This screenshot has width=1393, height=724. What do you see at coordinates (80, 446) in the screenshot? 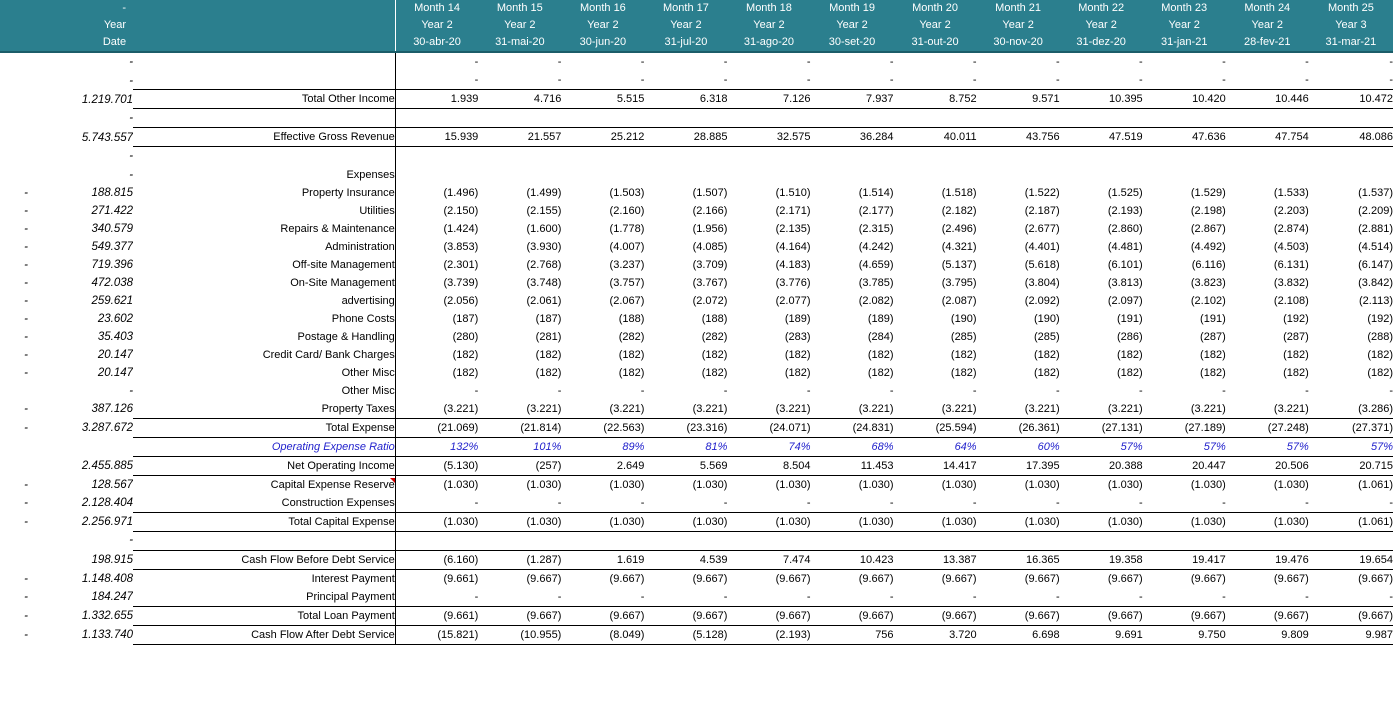
I see `row-year-total` at bounding box center [80, 446].